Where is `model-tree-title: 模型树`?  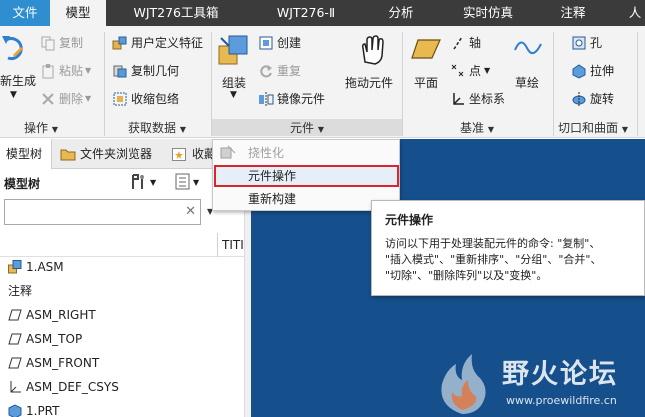
model-tree-title: 模型树 is located at coordinates (22, 184).